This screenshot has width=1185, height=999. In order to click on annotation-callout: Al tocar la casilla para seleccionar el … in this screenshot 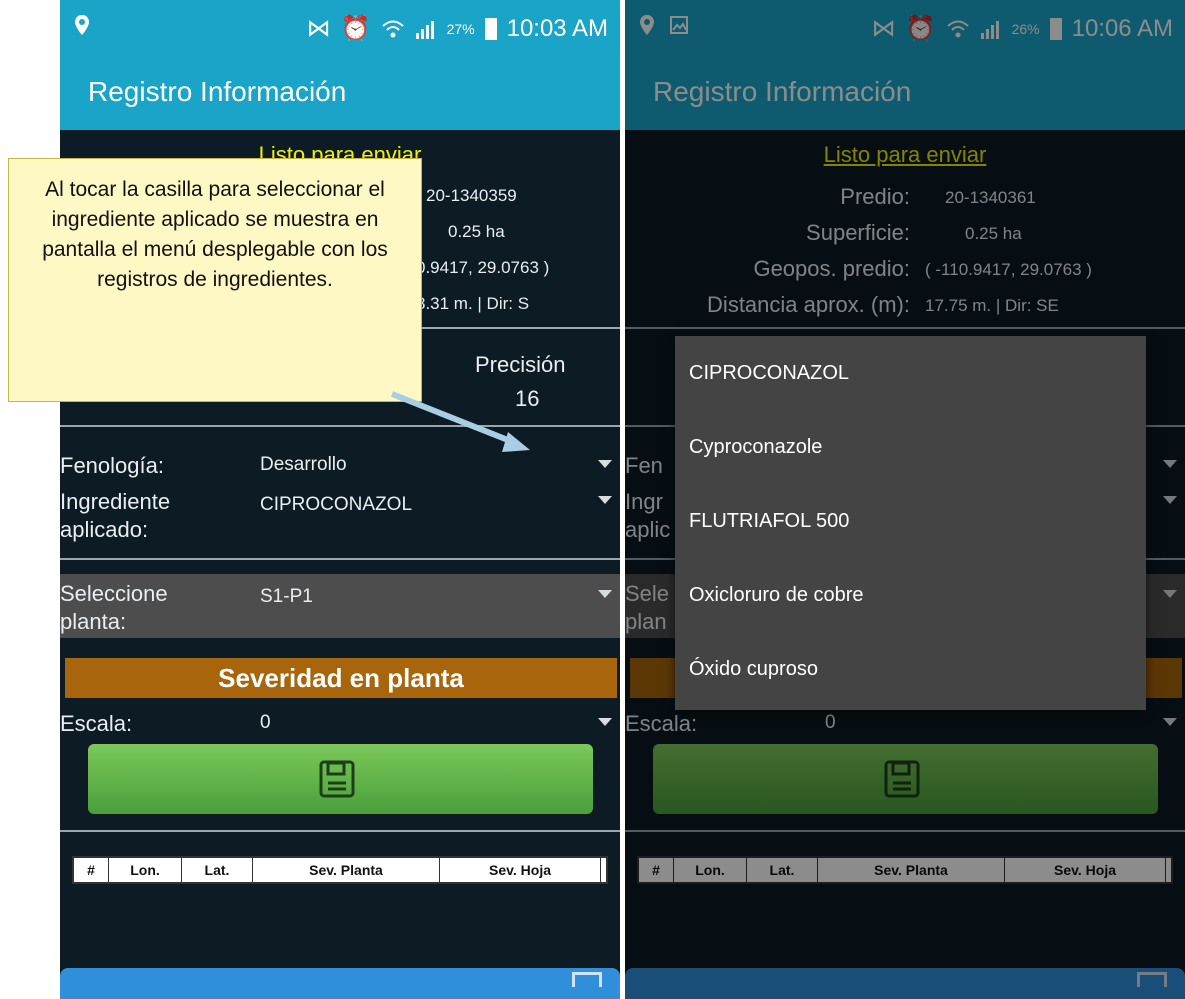, I will do `click(215, 280)`.